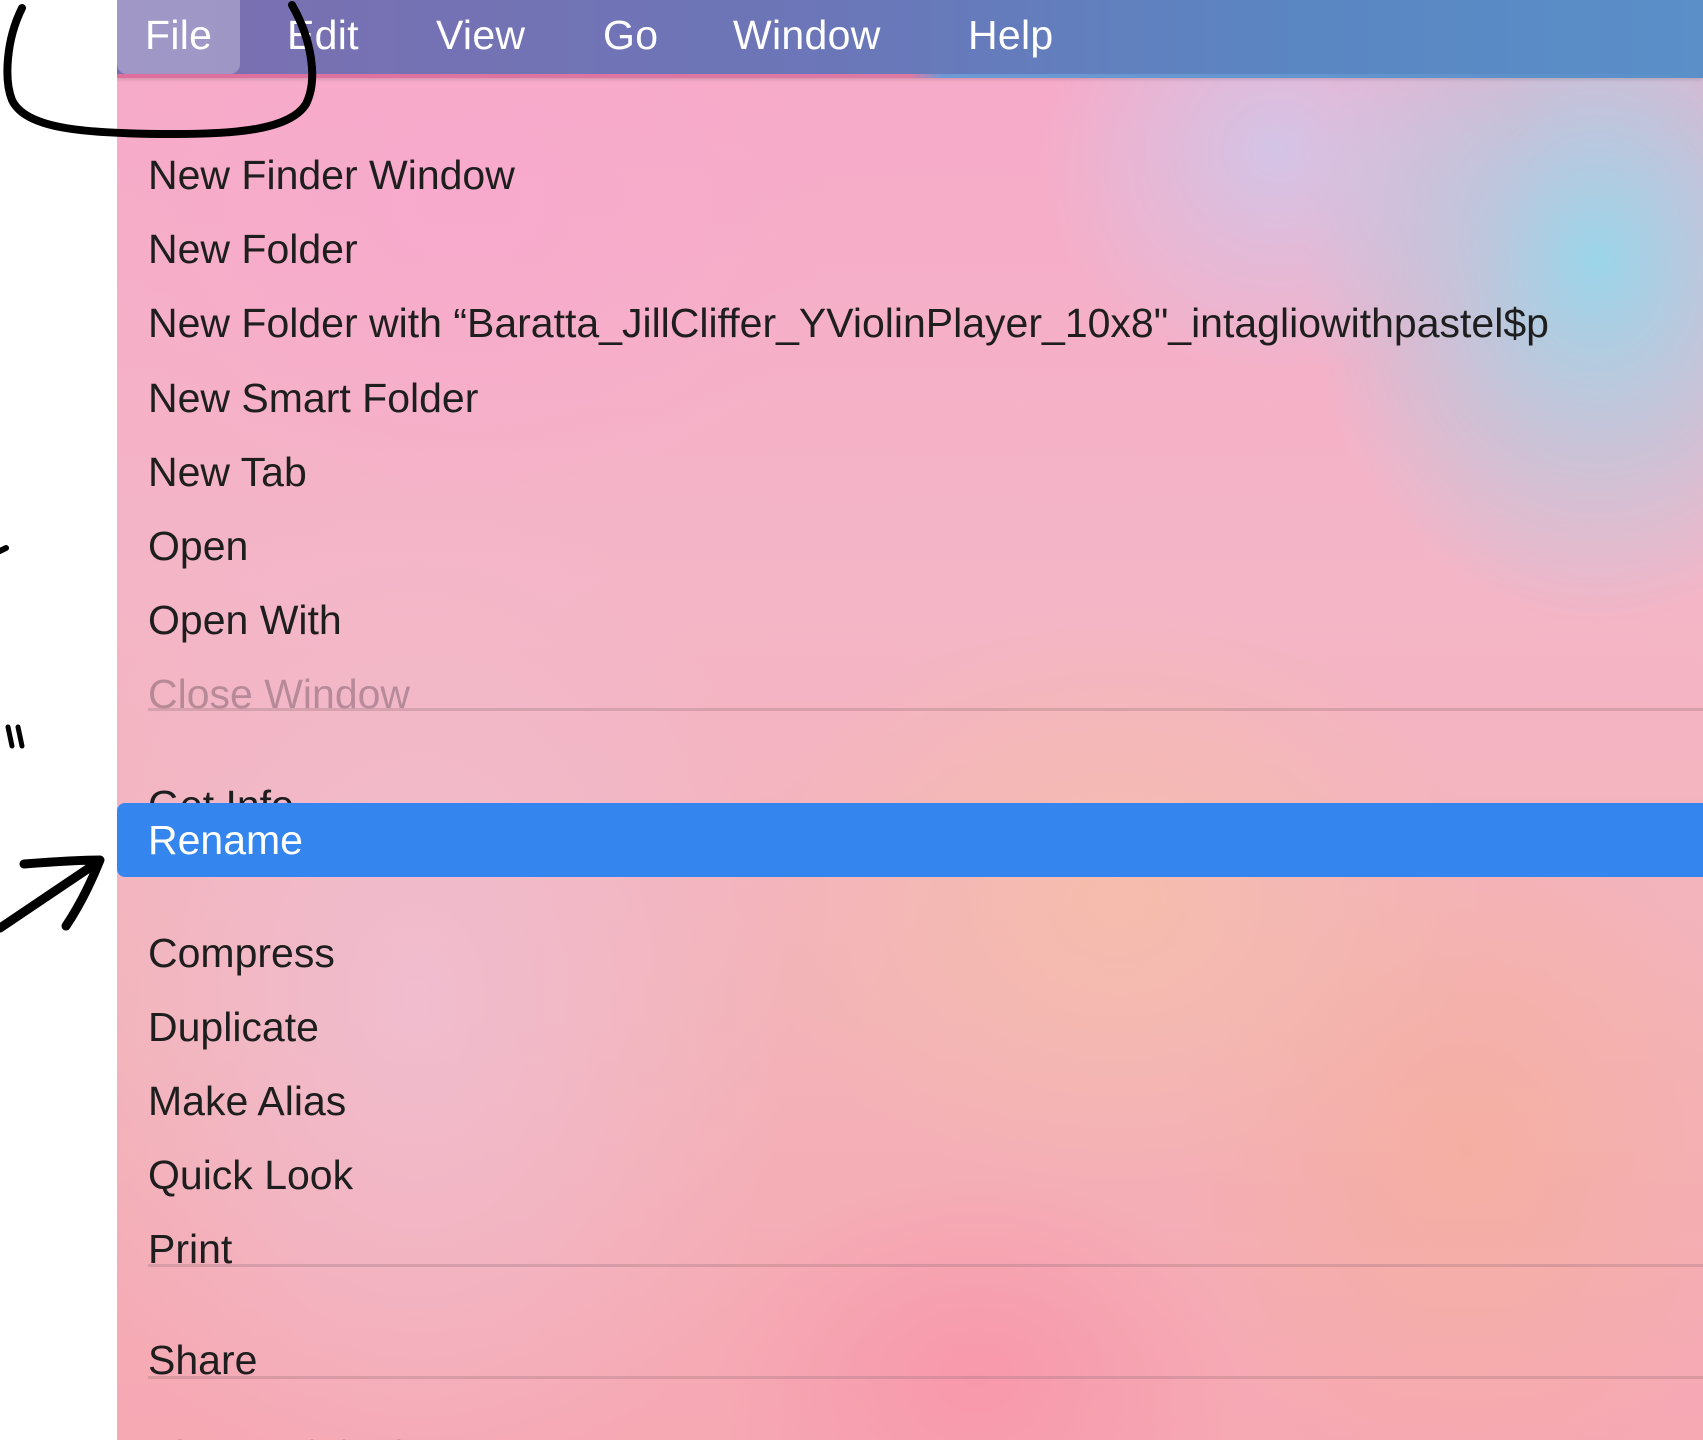  What do you see at coordinates (910, 1101) in the screenshot?
I see `menu-item-make-alias: Make Alias` at bounding box center [910, 1101].